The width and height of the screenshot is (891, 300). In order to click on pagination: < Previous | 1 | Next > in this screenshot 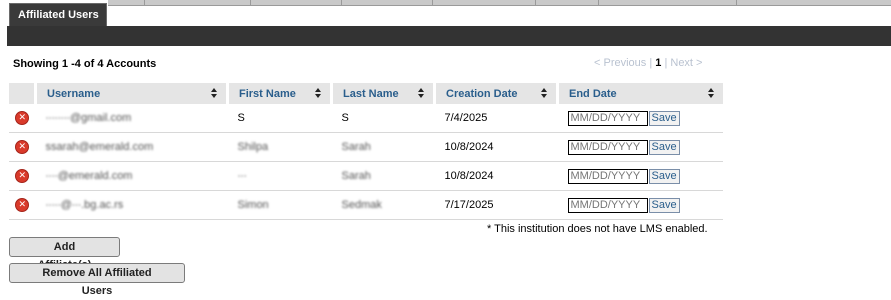, I will do `click(648, 63)`.